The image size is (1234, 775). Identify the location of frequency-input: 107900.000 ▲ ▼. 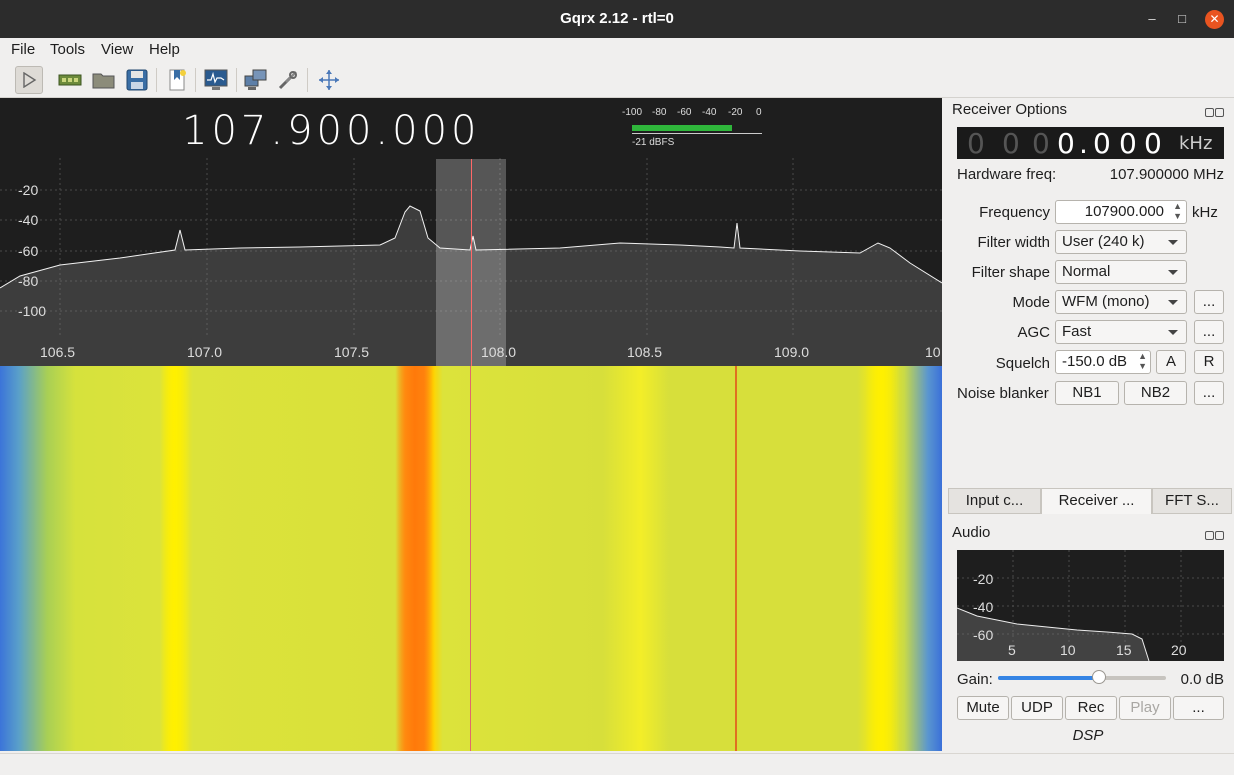
(1121, 212).